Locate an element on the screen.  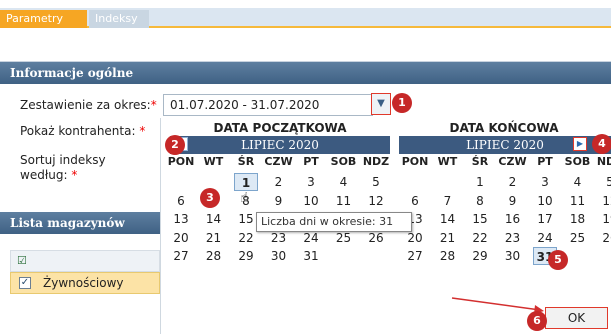
step-badge-1: 1 is located at coordinates (402, 103).